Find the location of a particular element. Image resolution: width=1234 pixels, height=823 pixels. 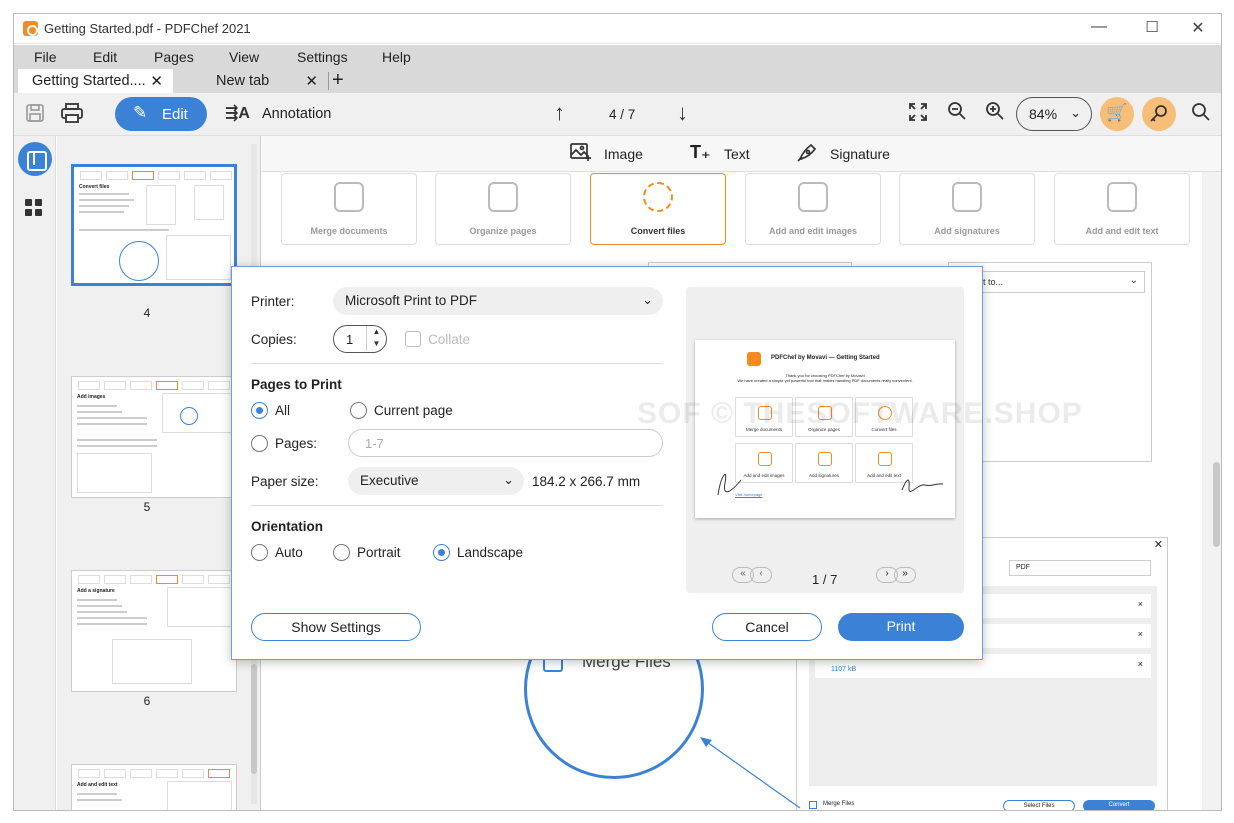

orientation-auto-radio is located at coordinates (259, 552).